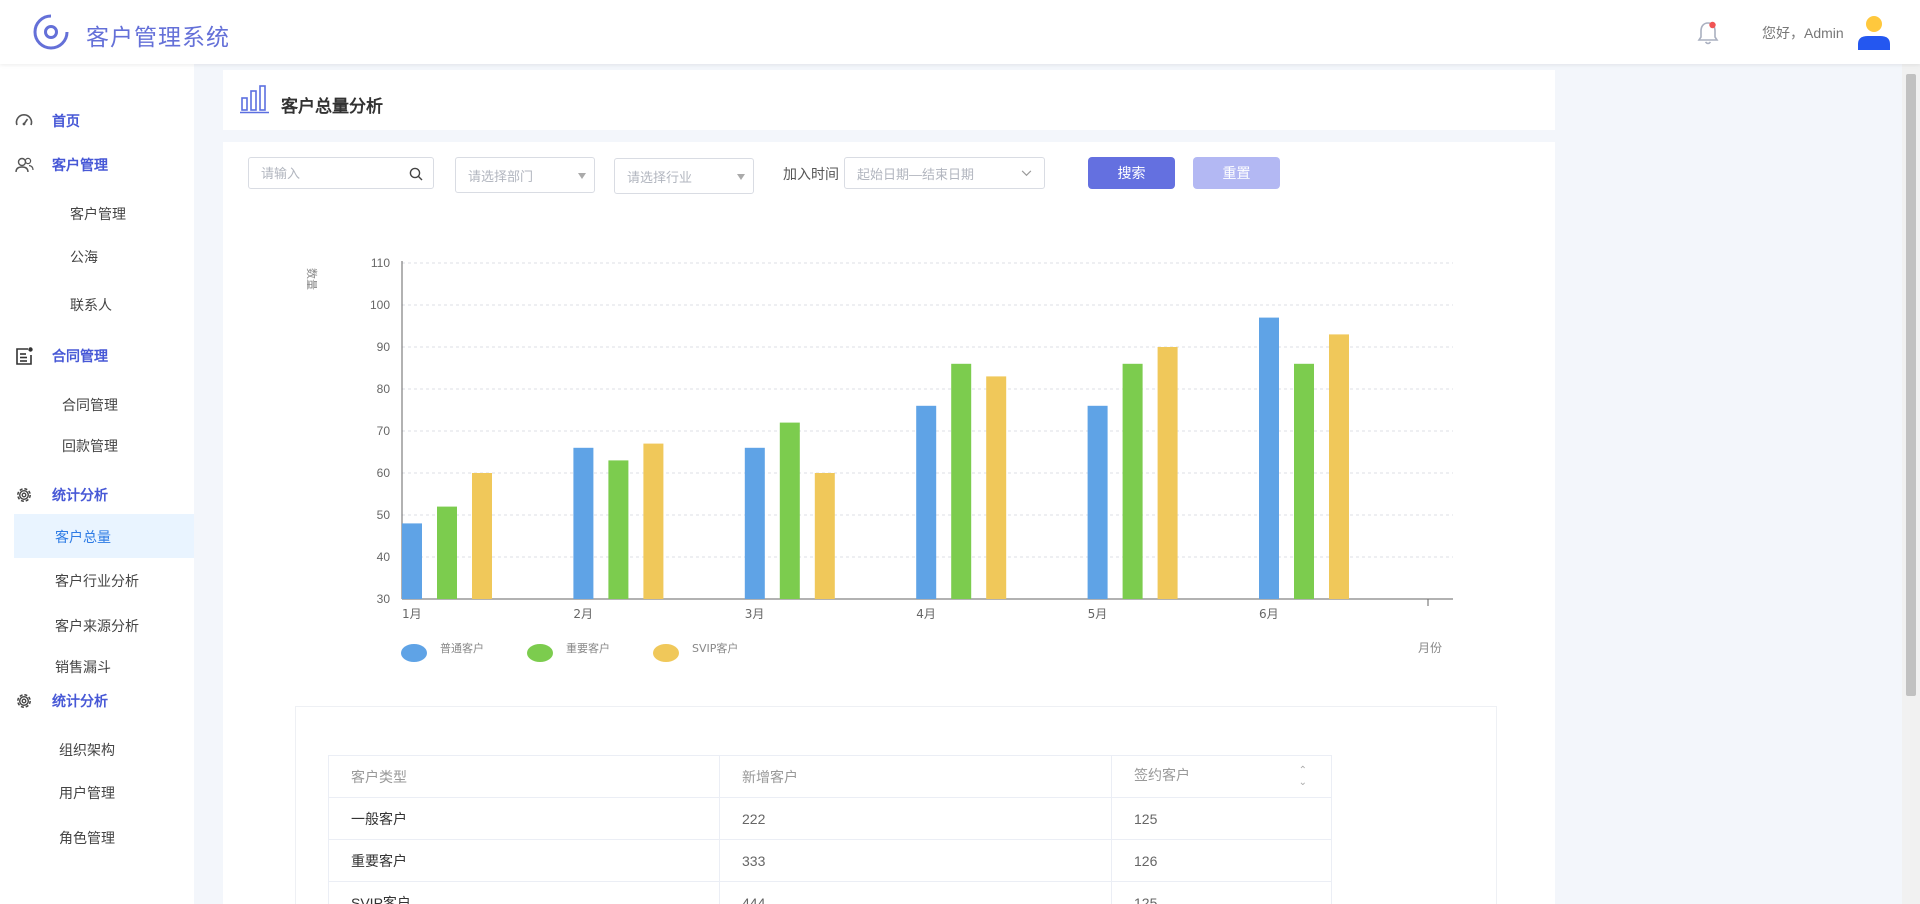 The width and height of the screenshot is (1920, 904). What do you see at coordinates (462, 648) in the screenshot?
I see `legend-label: 普通客户` at bounding box center [462, 648].